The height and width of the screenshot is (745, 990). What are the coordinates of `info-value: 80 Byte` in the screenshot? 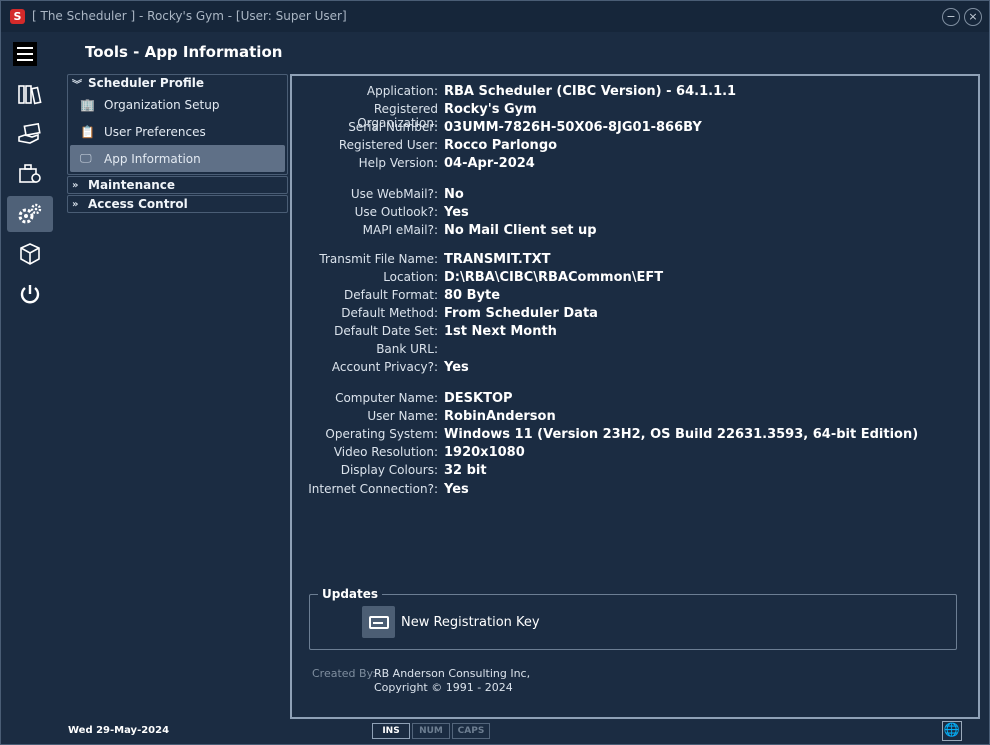 It's located at (472, 295).